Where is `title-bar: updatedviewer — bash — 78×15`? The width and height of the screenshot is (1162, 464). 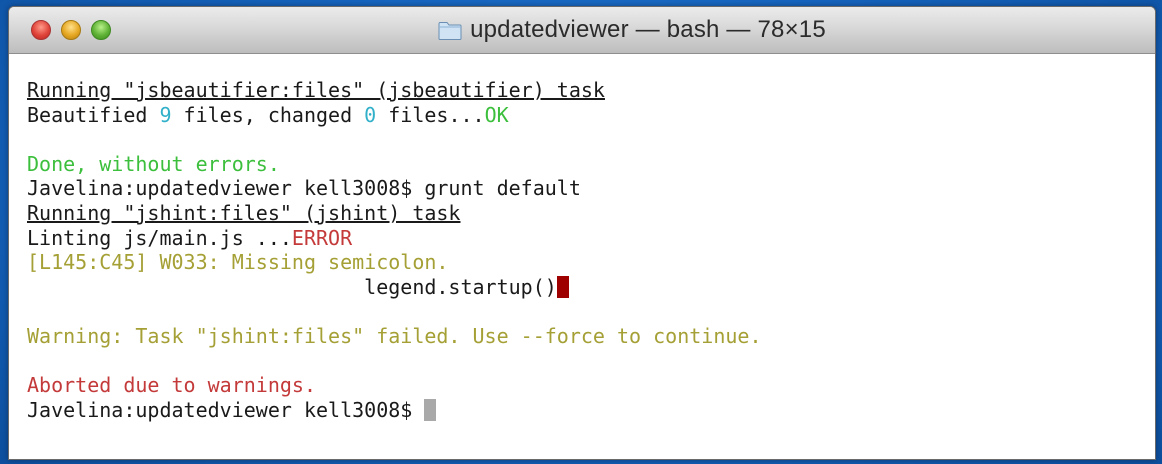
title-bar: updatedviewer — bash — 78×15 is located at coordinates (582, 30).